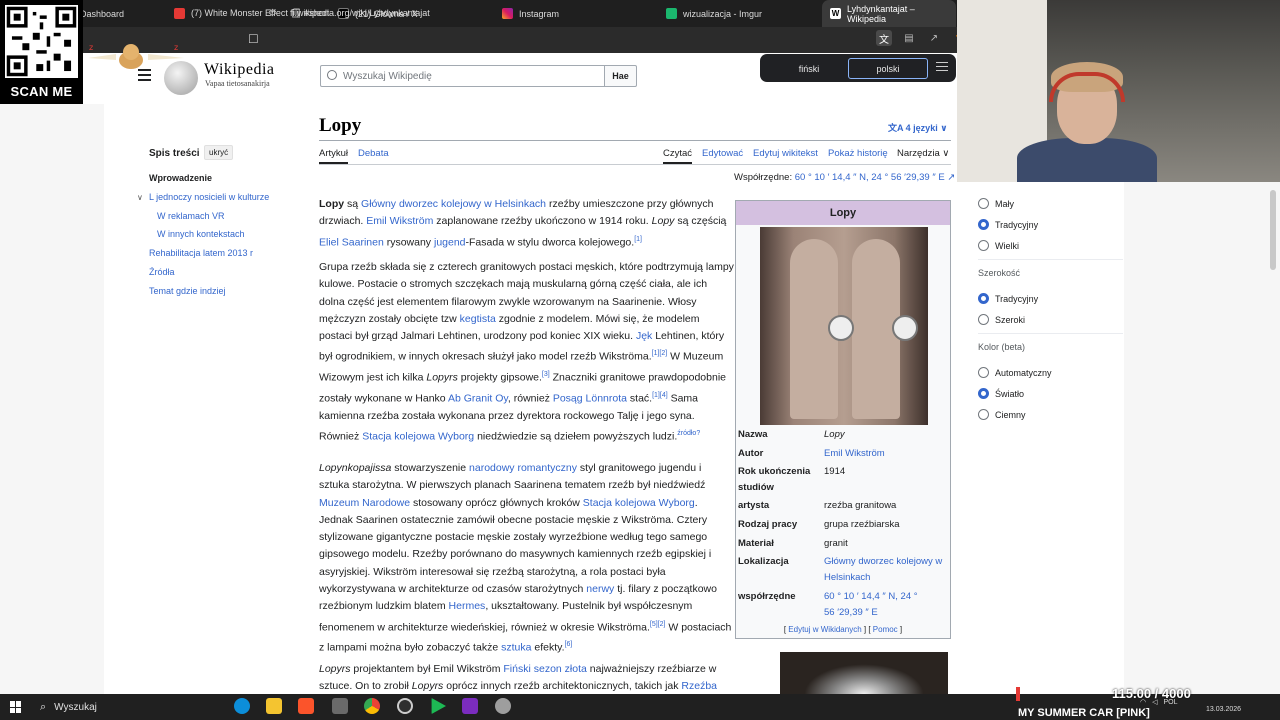  What do you see at coordinates (162, 272) in the screenshot?
I see `toc-item-sources: Źródła` at bounding box center [162, 272].